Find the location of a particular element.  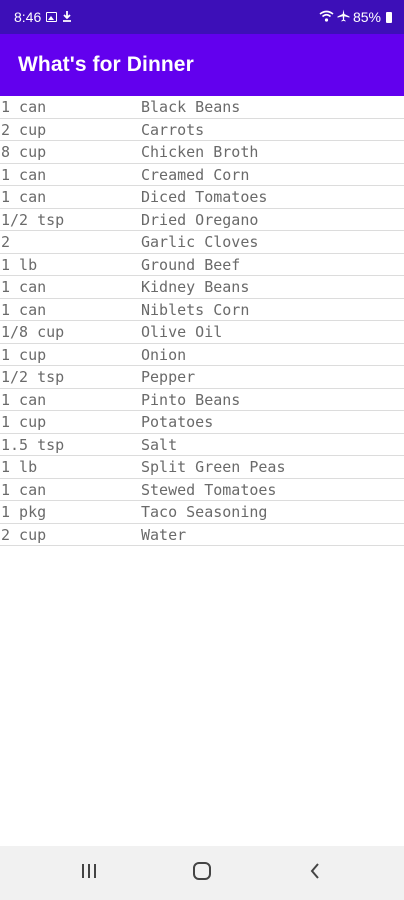

ingredient-row: 1 lb Split Green Peas is located at coordinates (202, 467).